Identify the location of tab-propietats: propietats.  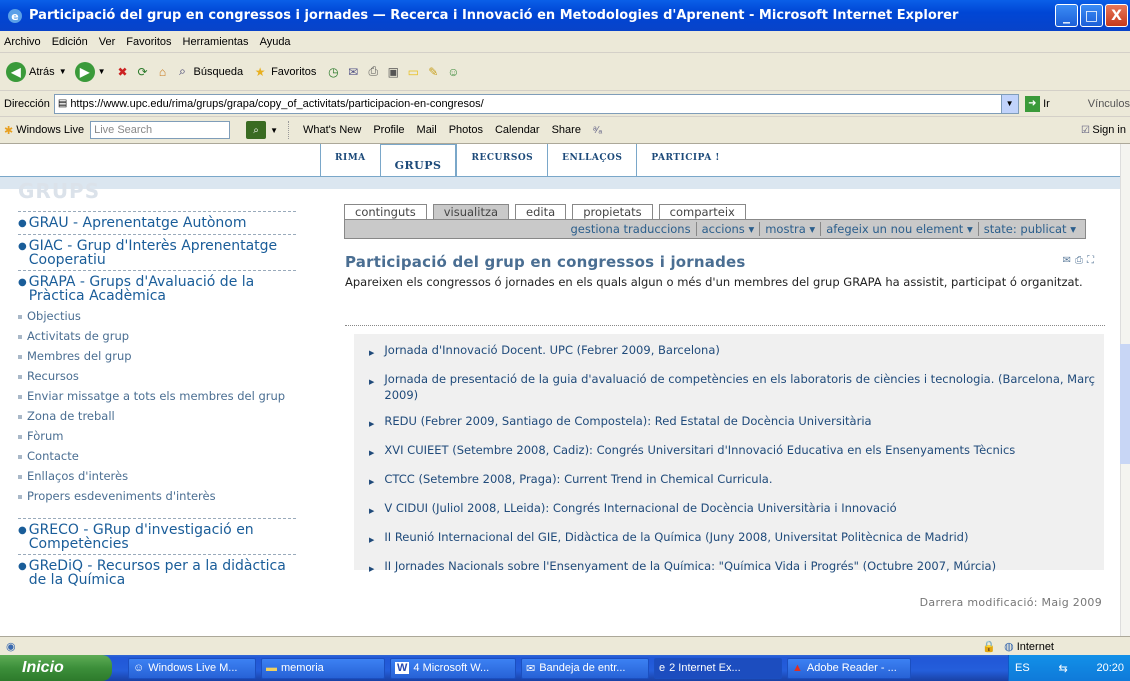
(612, 211).